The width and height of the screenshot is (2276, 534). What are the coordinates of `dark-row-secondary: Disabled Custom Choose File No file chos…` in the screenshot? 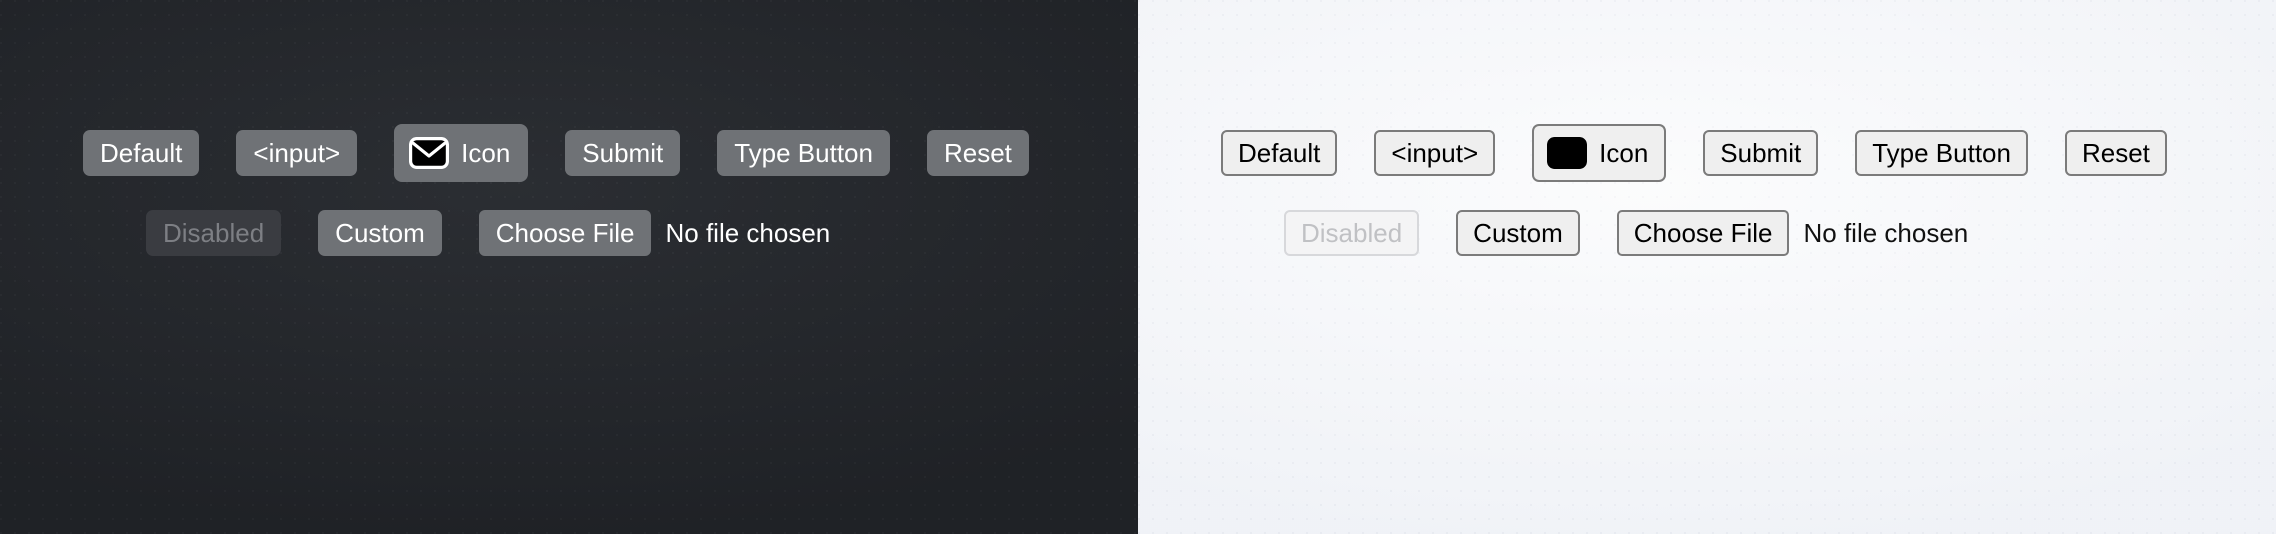 It's located at (569, 233).